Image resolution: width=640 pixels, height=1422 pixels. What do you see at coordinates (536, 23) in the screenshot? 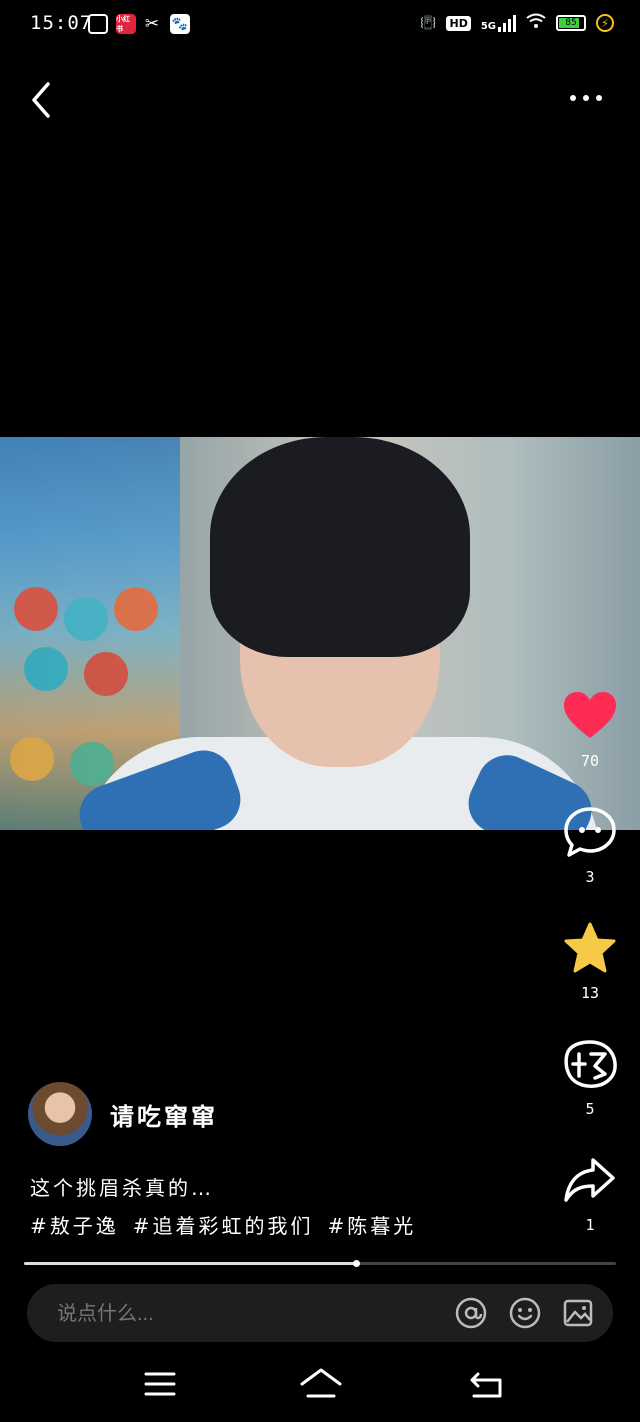
I see `wifi-icon` at bounding box center [536, 23].